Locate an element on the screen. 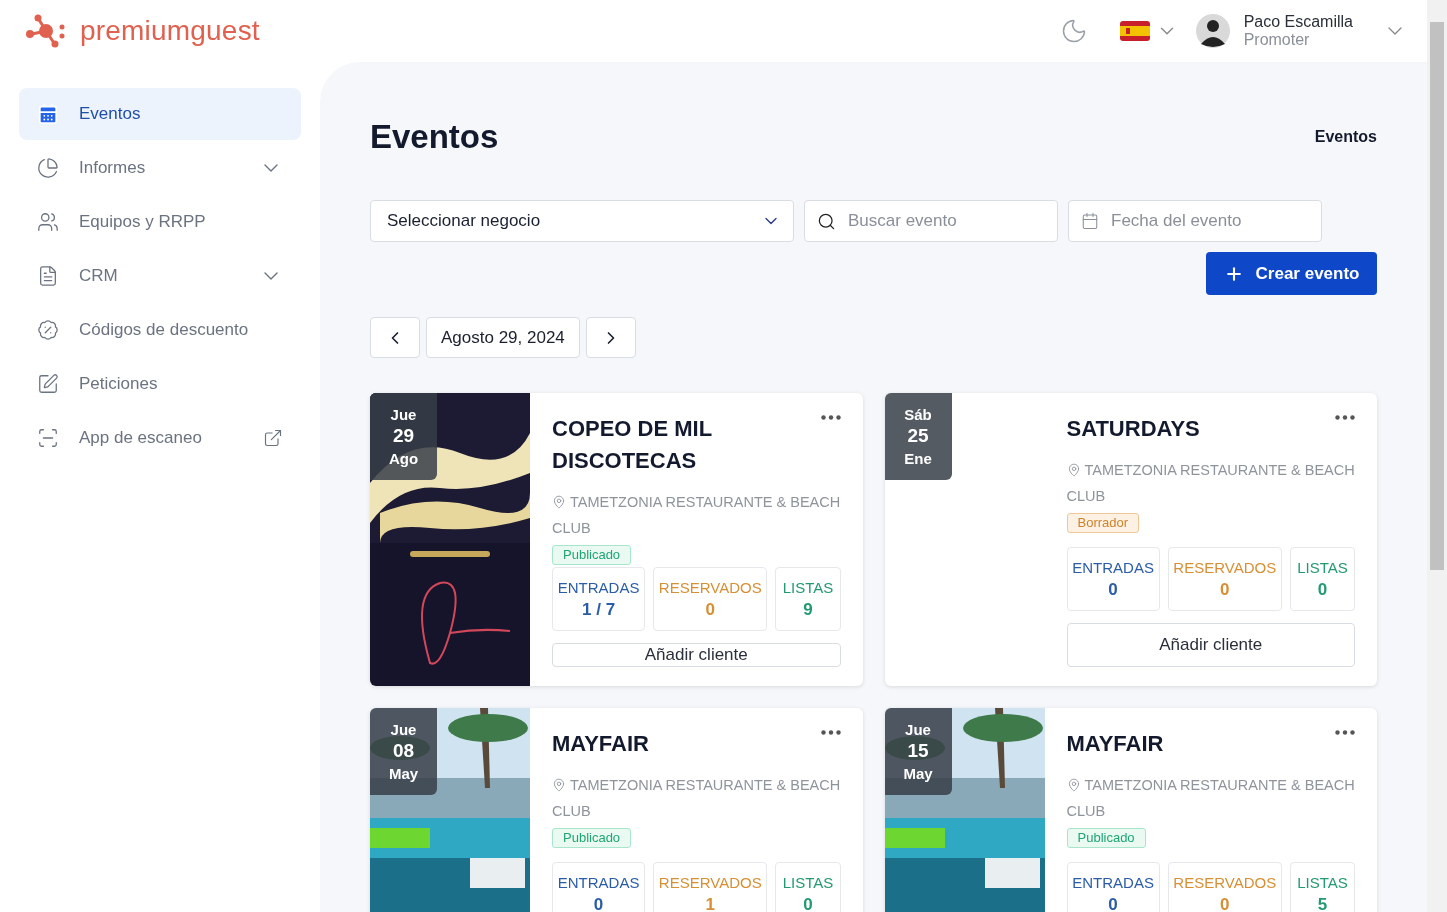 Image resolution: width=1447 pixels, height=912 pixels. date-month: Ene is located at coordinates (918, 458).